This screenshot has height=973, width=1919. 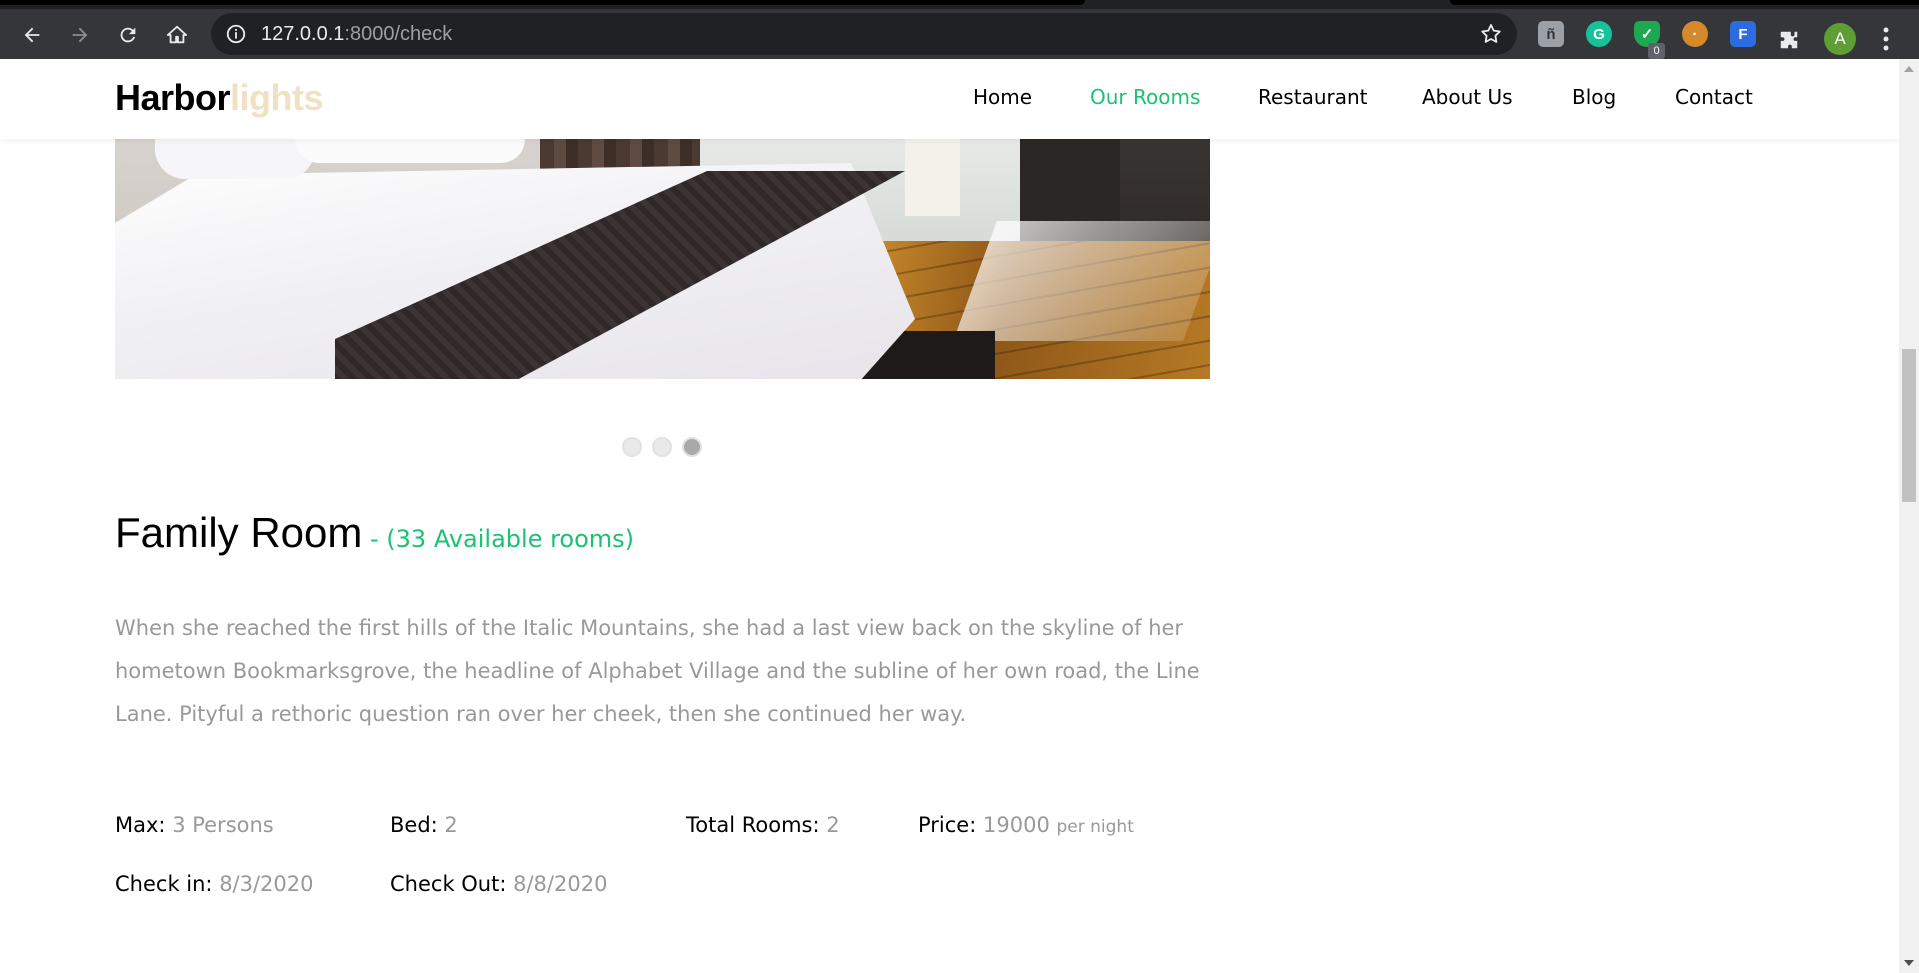 What do you see at coordinates (502, 539) in the screenshot?
I see `availability-text: - (33 Available rooms)` at bounding box center [502, 539].